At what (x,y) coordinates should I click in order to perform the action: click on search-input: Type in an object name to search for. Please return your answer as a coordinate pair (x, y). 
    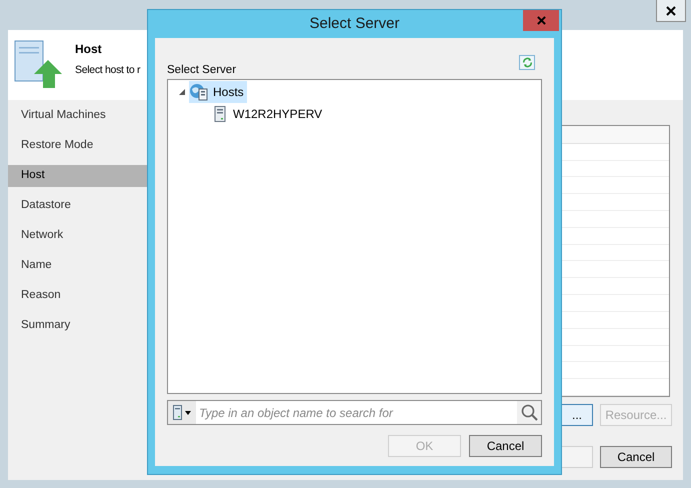
    Looking at the image, I should click on (356, 413).